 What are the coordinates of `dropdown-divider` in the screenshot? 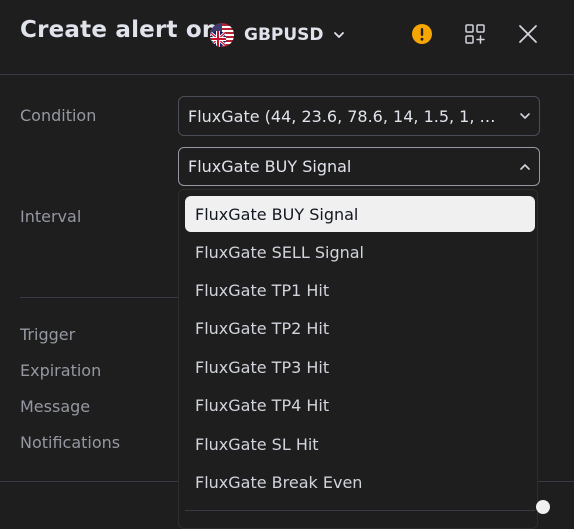 It's located at (360, 510).